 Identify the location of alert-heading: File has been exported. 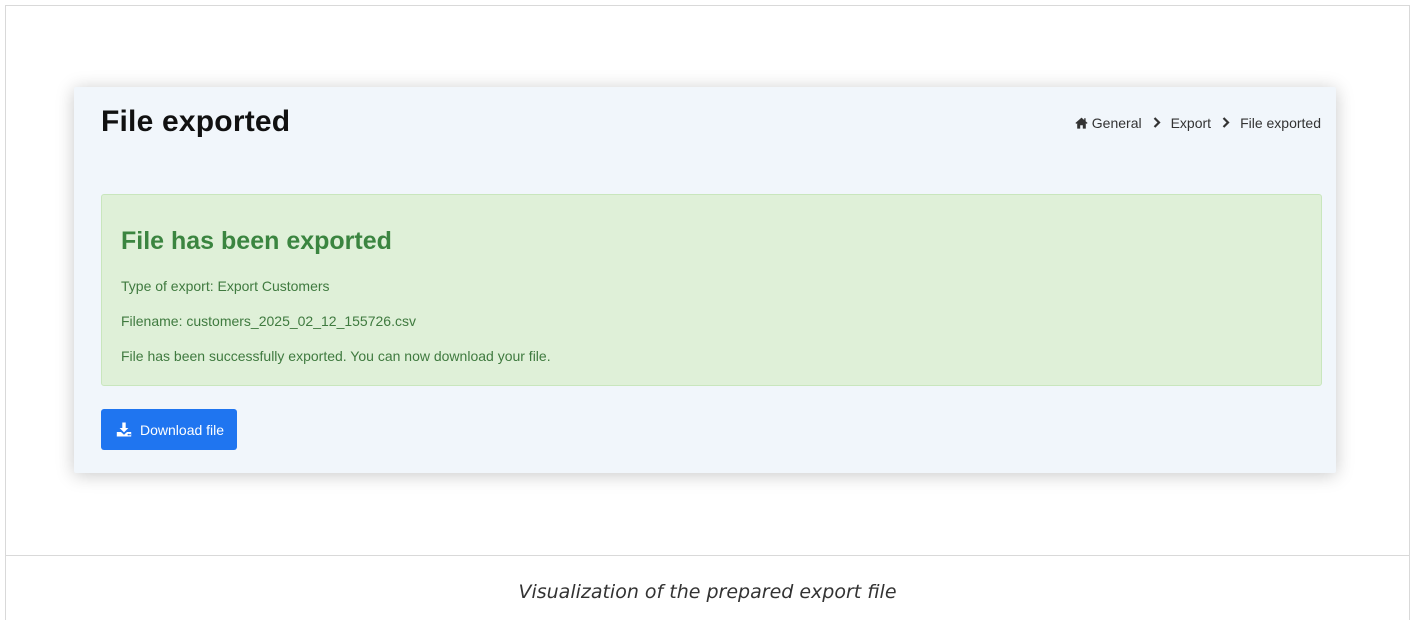
(256, 241).